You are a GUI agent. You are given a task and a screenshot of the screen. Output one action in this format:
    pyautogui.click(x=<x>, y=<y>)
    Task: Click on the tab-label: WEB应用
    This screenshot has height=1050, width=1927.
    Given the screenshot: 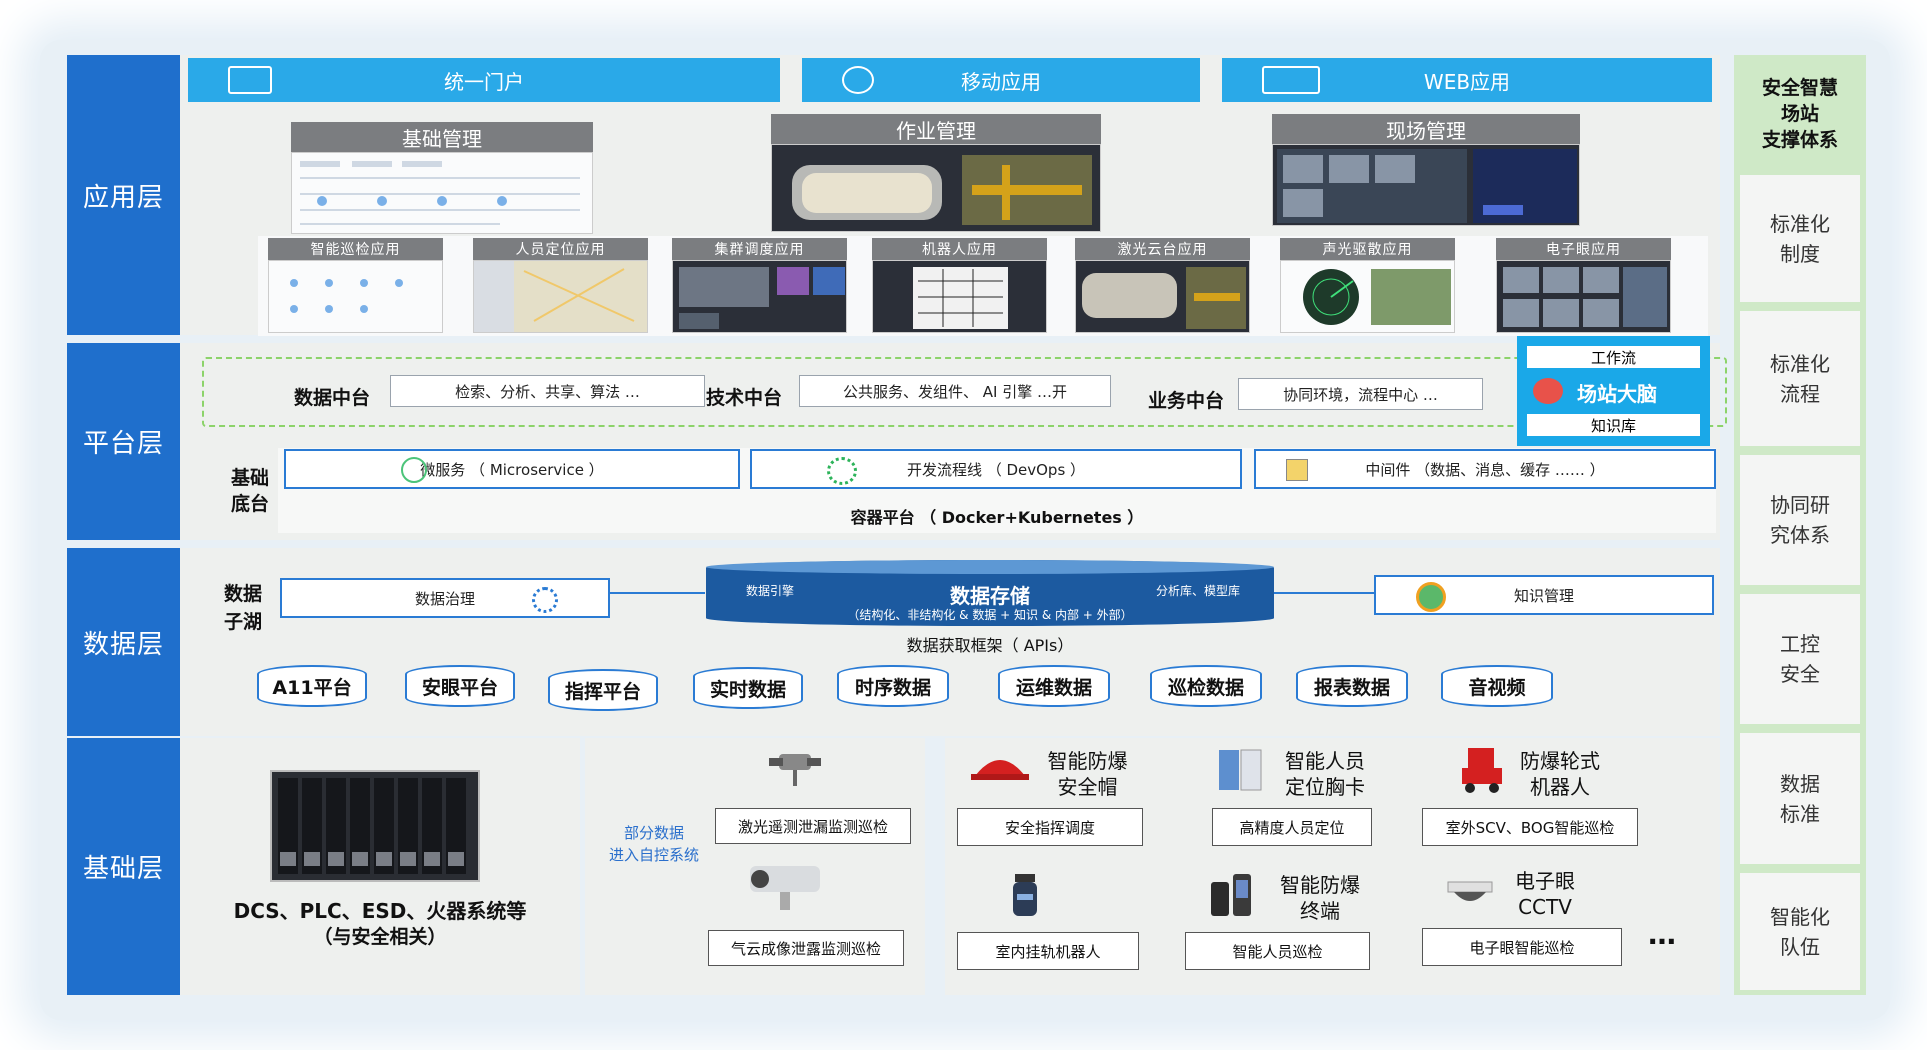 What is the action you would take?
    pyautogui.click(x=1467, y=81)
    